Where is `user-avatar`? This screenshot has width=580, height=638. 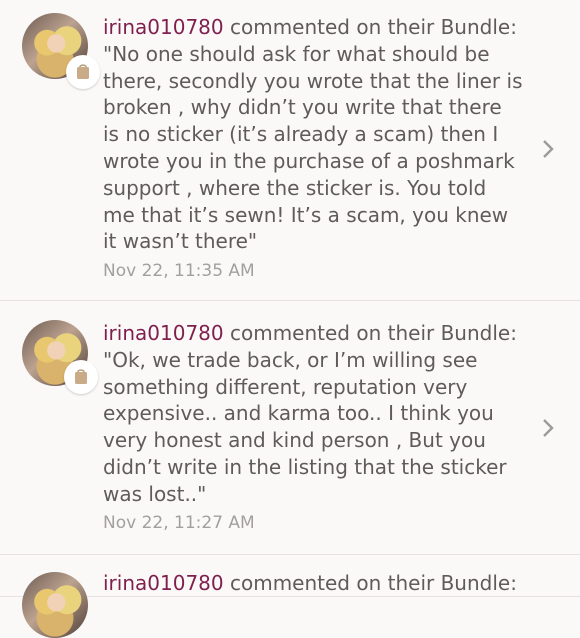
user-avatar is located at coordinates (55, 605).